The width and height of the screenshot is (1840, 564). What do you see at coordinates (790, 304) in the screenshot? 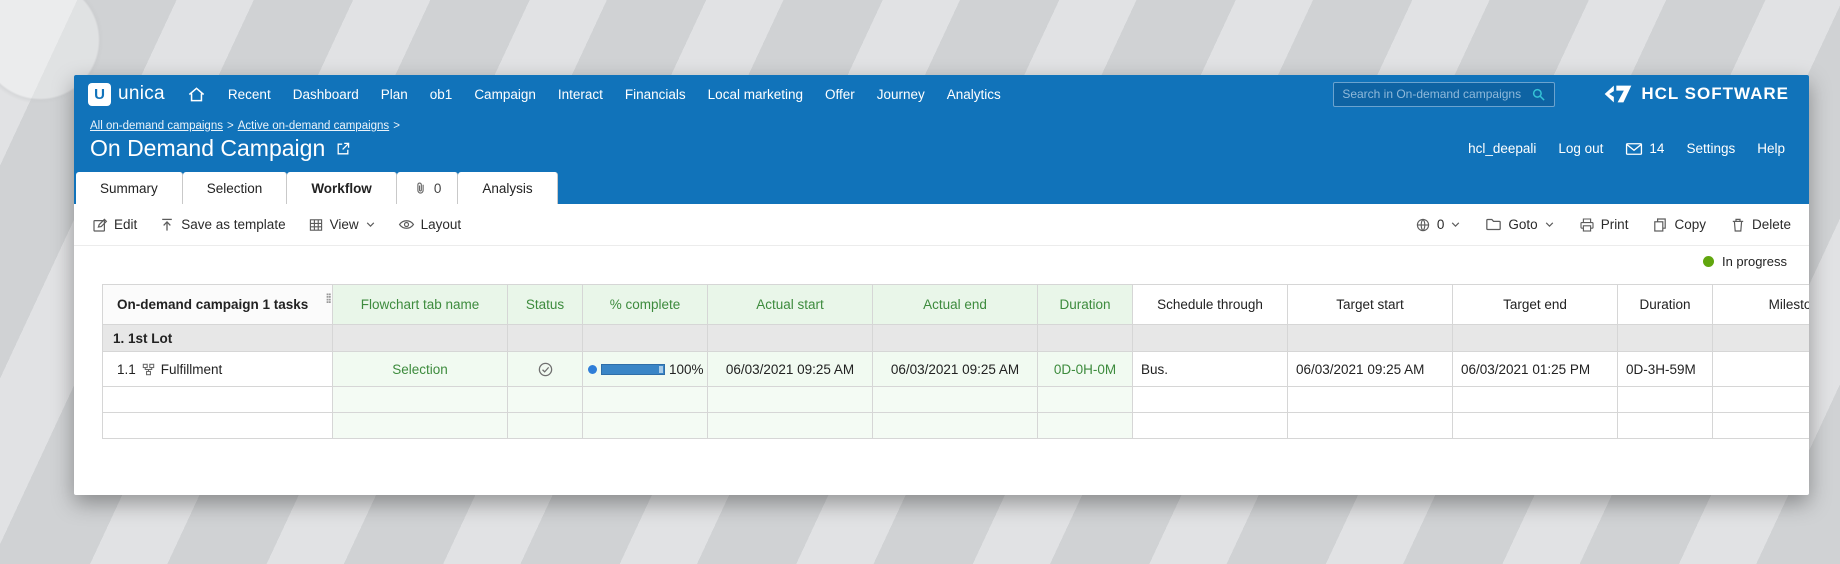
I see `col-header-actual-start: Actual start` at bounding box center [790, 304].